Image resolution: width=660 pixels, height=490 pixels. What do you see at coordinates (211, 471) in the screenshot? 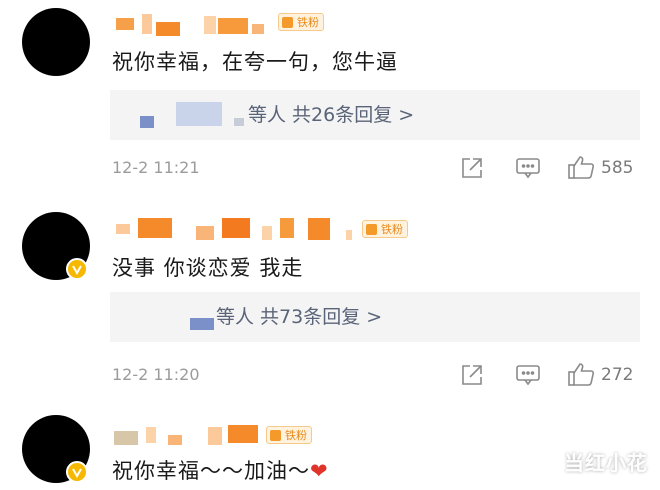
I see `comment-text-body: 祝你幸福～～加油～` at bounding box center [211, 471].